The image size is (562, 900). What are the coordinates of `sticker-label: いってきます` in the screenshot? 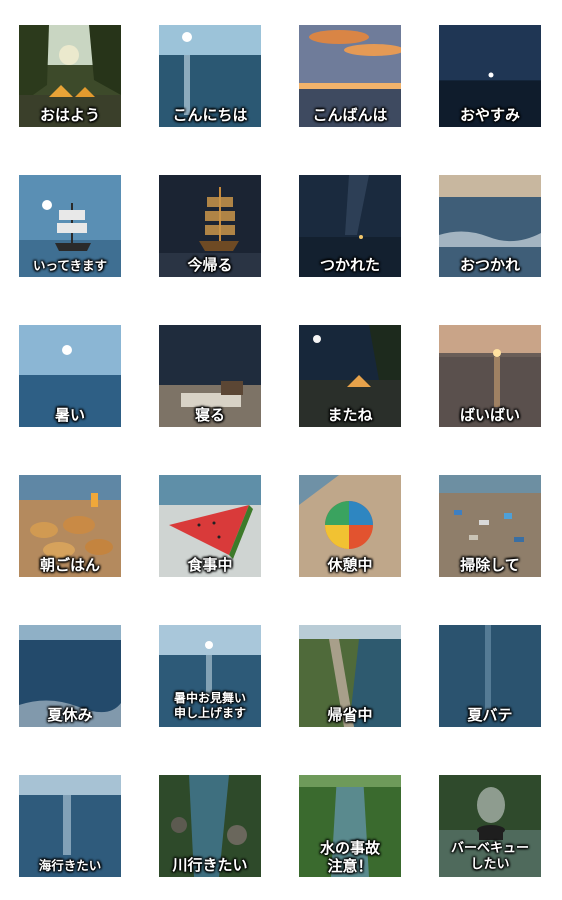 It's located at (69, 265).